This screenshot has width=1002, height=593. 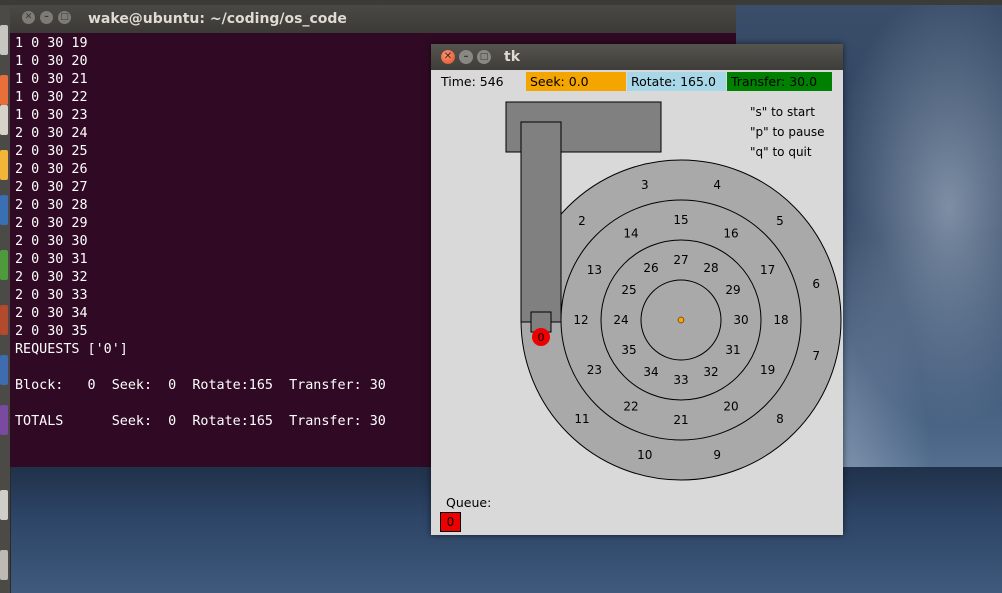 What do you see at coordinates (594, 370) in the screenshot?
I see `track-label: 23` at bounding box center [594, 370].